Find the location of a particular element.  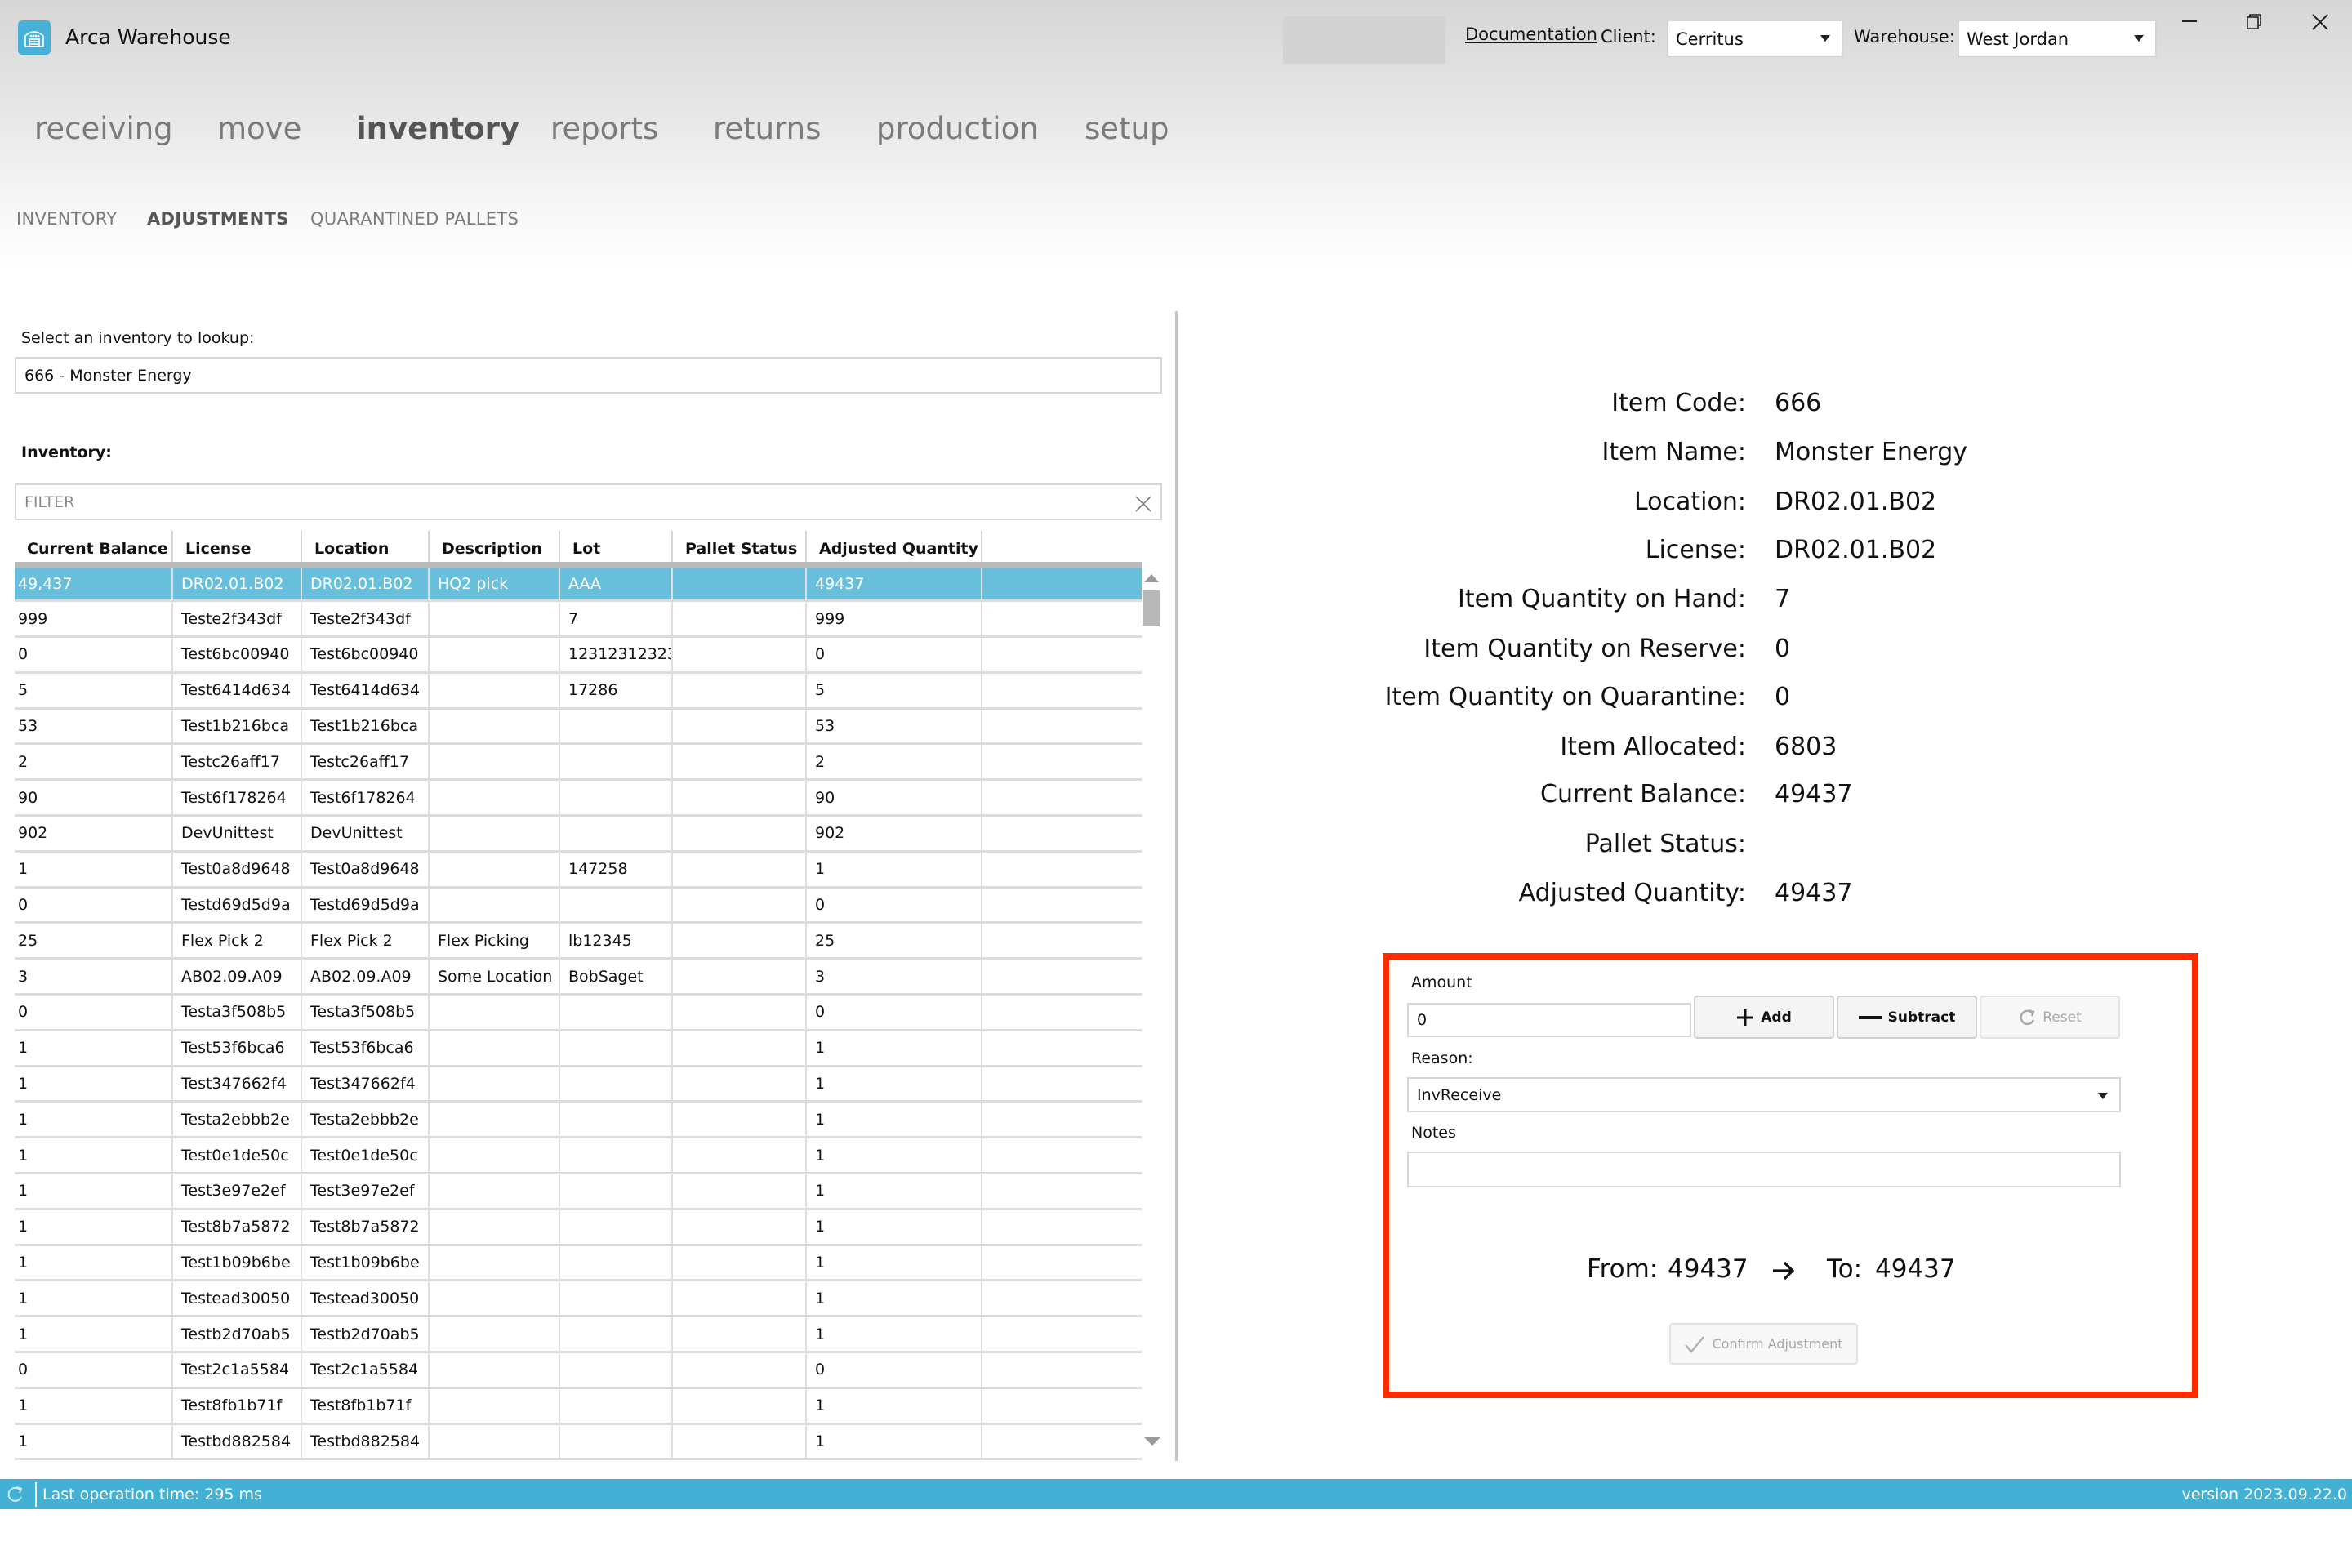

table-cell: BobSaget is located at coordinates (615, 977).